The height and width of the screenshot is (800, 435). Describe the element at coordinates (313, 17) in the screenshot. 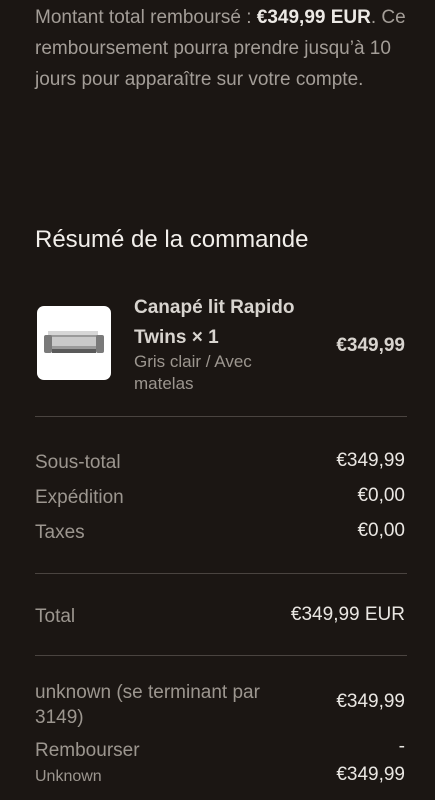

I see `refund-amount: €349,99 EUR` at that location.